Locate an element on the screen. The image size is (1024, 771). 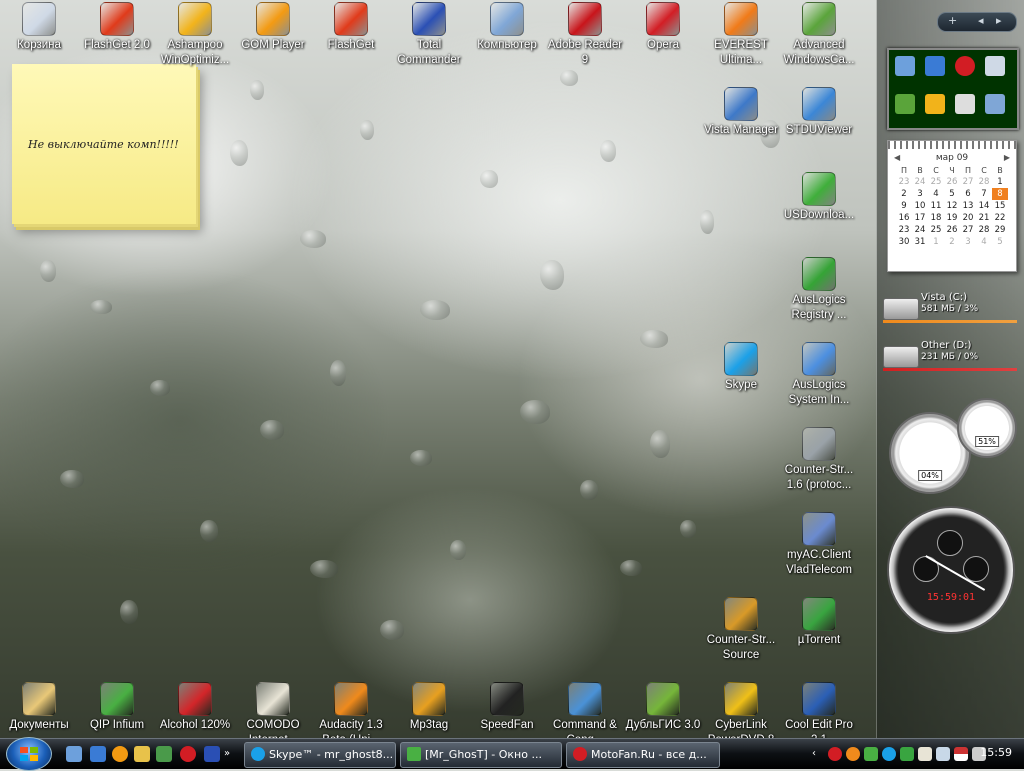
taskbar-clock: 15:59 is located at coordinates (996, 752).